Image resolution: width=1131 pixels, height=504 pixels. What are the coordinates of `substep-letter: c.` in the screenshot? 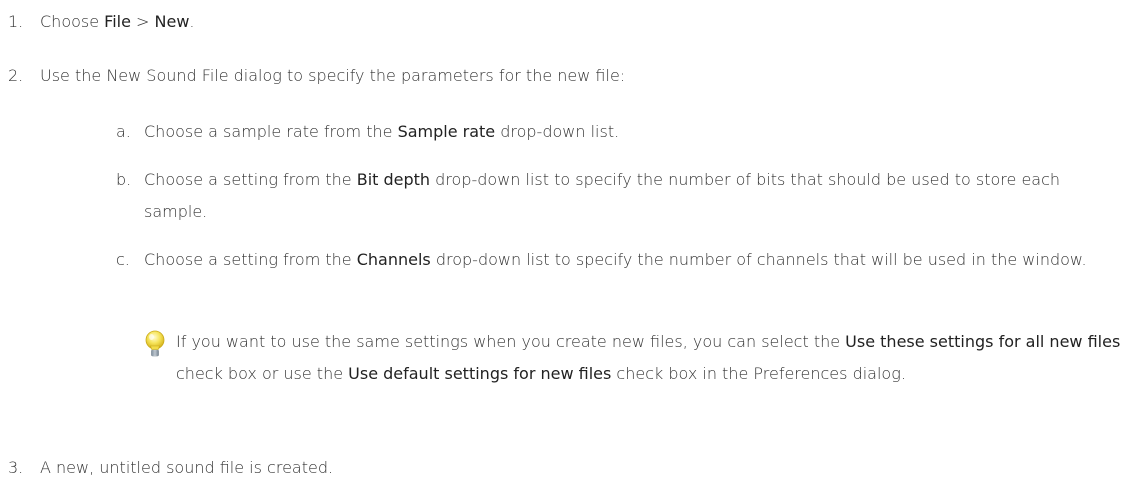 It's located at (123, 259).